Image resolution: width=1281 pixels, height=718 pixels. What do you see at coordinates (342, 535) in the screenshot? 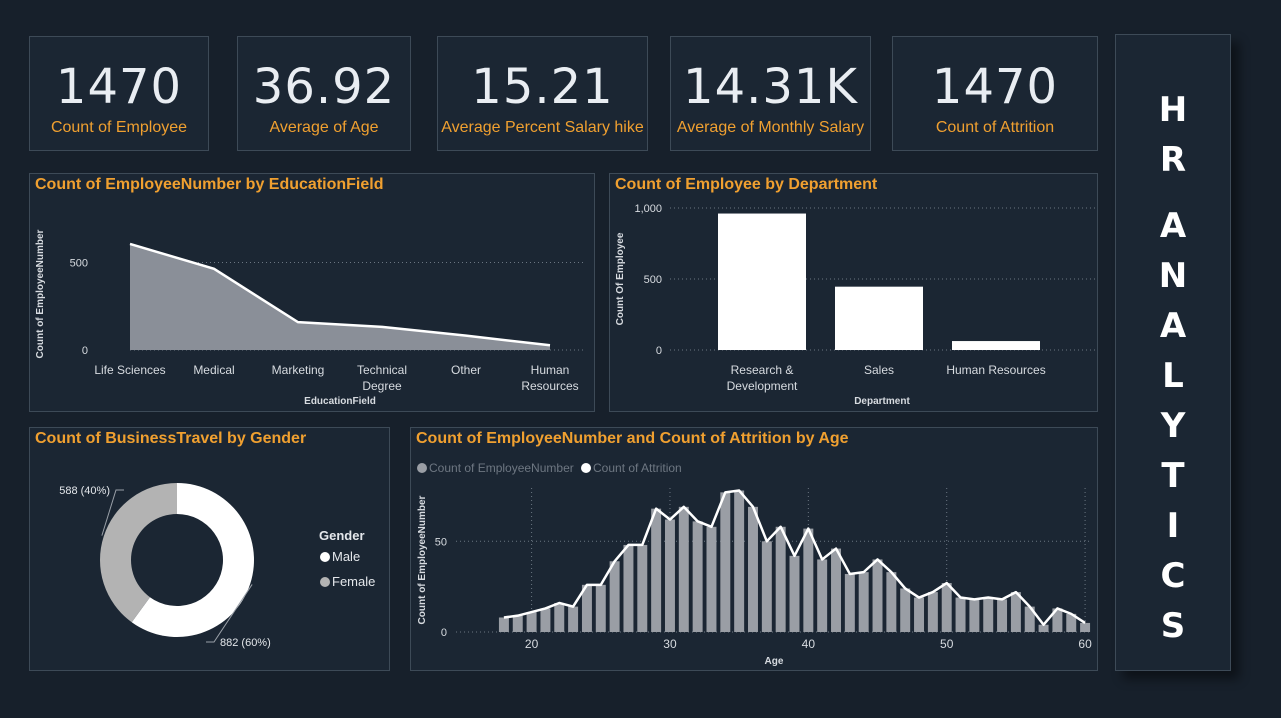
I see `legend-title: Gender` at bounding box center [342, 535].